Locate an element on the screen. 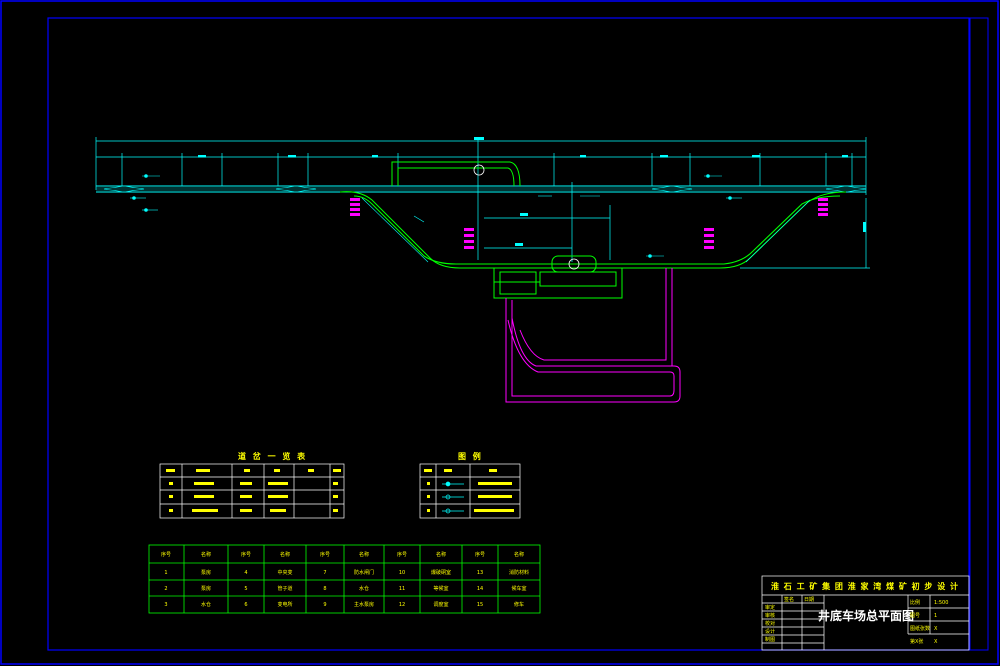 Image resolution: width=1000 pixels, height=666 pixels. field-value-drawing-no: 1 is located at coordinates (935, 616).